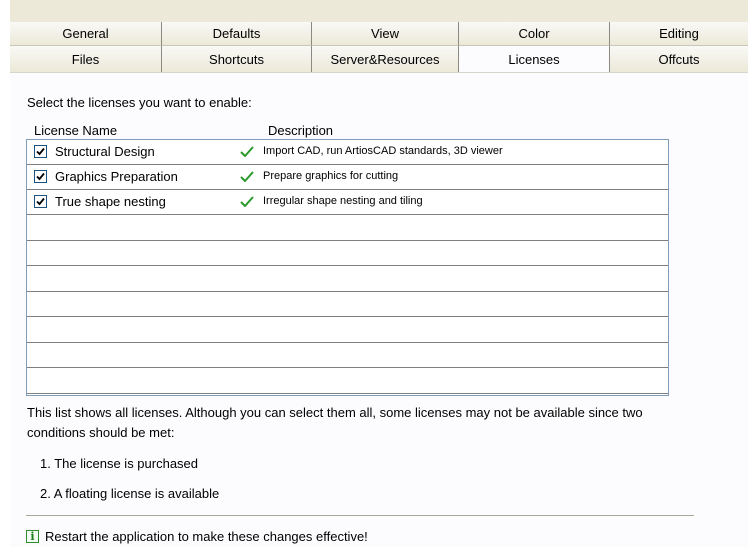 The image size is (748, 547). Describe the element at coordinates (130, 493) in the screenshot. I see `condition-floating: 2. A floating license is available` at that location.